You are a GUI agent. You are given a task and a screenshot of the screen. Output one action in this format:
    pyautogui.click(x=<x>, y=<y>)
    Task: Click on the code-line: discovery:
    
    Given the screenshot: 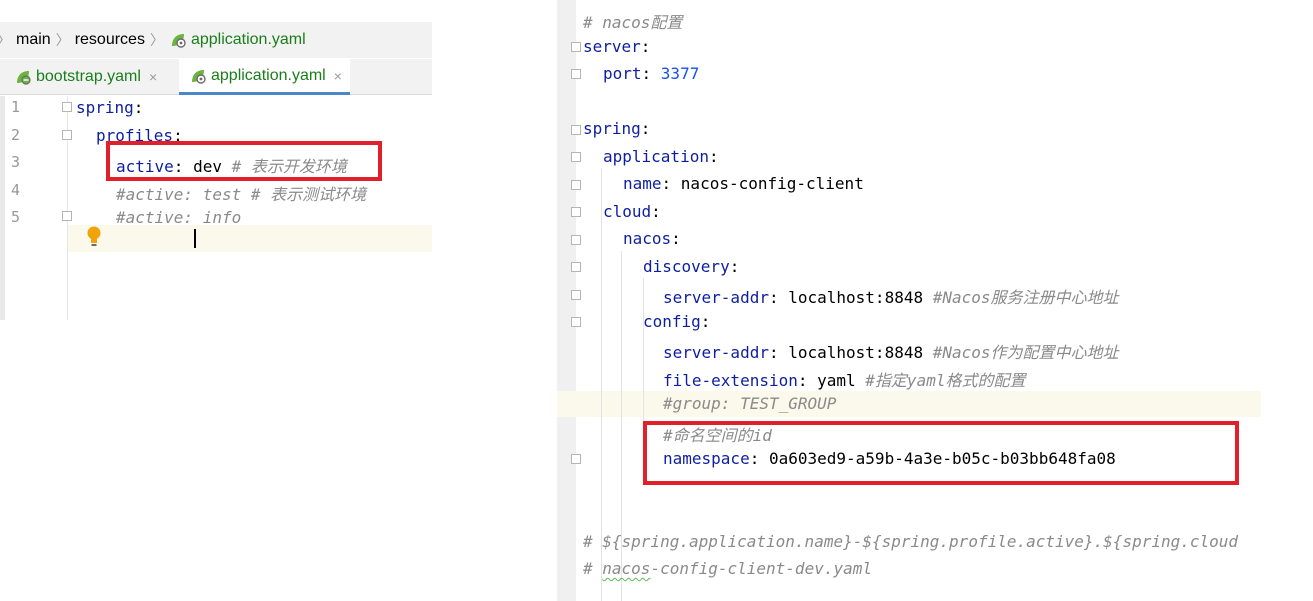 What is the action you would take?
    pyautogui.click(x=691, y=266)
    